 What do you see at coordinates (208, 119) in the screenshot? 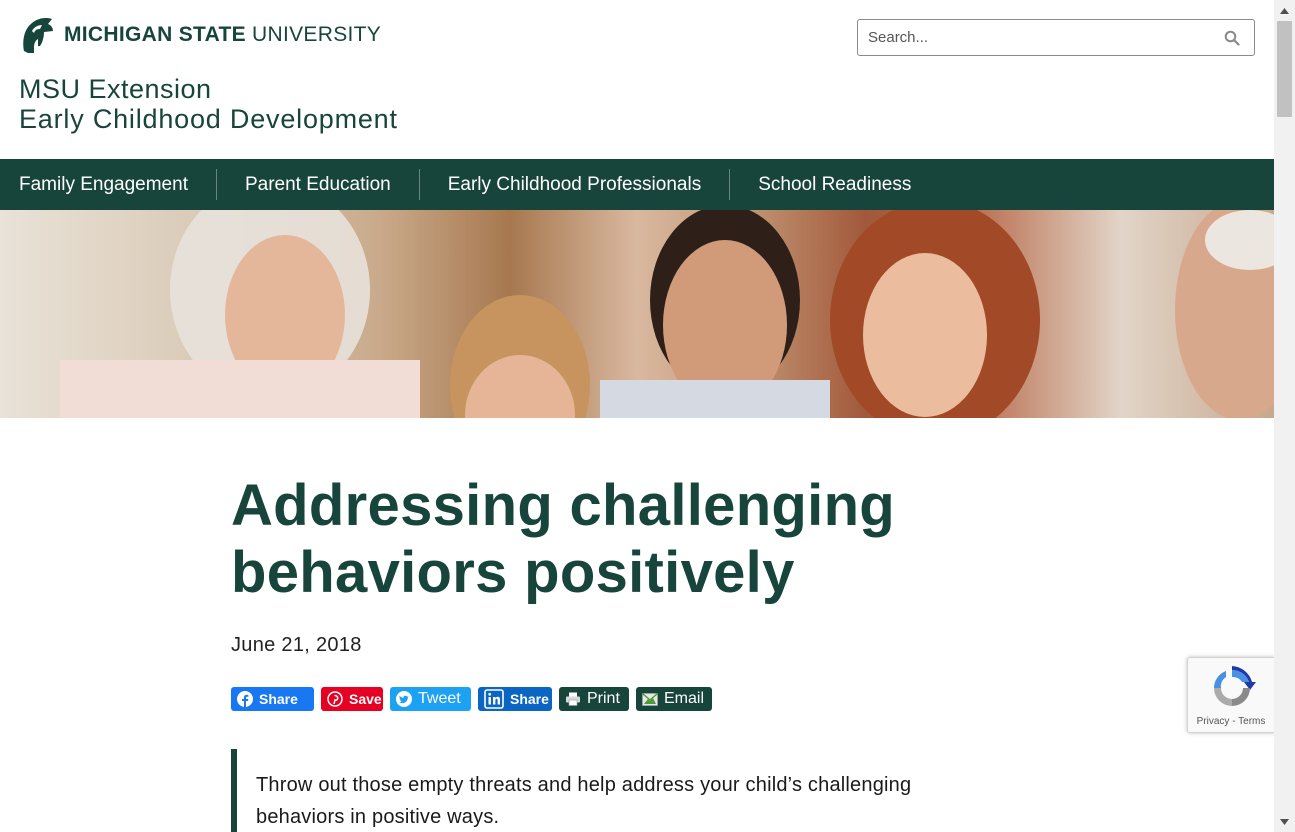
I see `site-title-secondary: Early Childhood Development` at bounding box center [208, 119].